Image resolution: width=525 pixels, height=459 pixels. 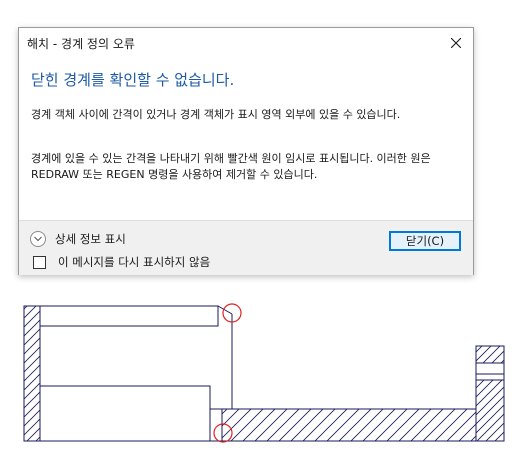 What do you see at coordinates (81, 44) in the screenshot?
I see `dialog-title: 해치 - 경계 정의 오류` at bounding box center [81, 44].